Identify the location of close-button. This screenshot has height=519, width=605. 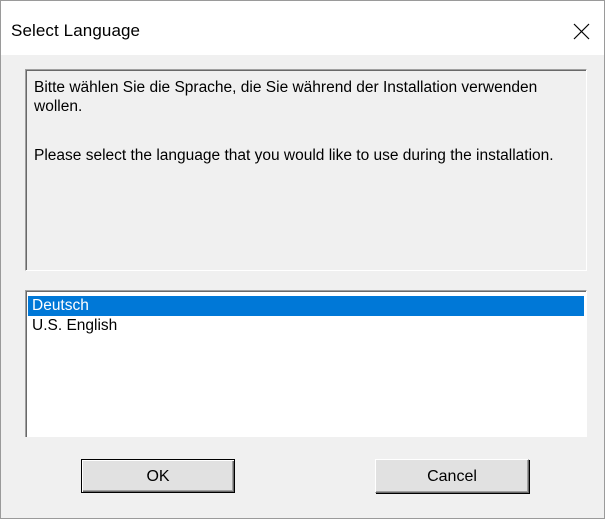
(582, 31).